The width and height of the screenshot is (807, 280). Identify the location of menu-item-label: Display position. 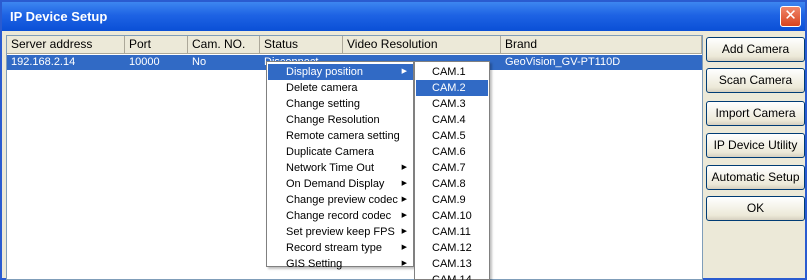
(325, 72).